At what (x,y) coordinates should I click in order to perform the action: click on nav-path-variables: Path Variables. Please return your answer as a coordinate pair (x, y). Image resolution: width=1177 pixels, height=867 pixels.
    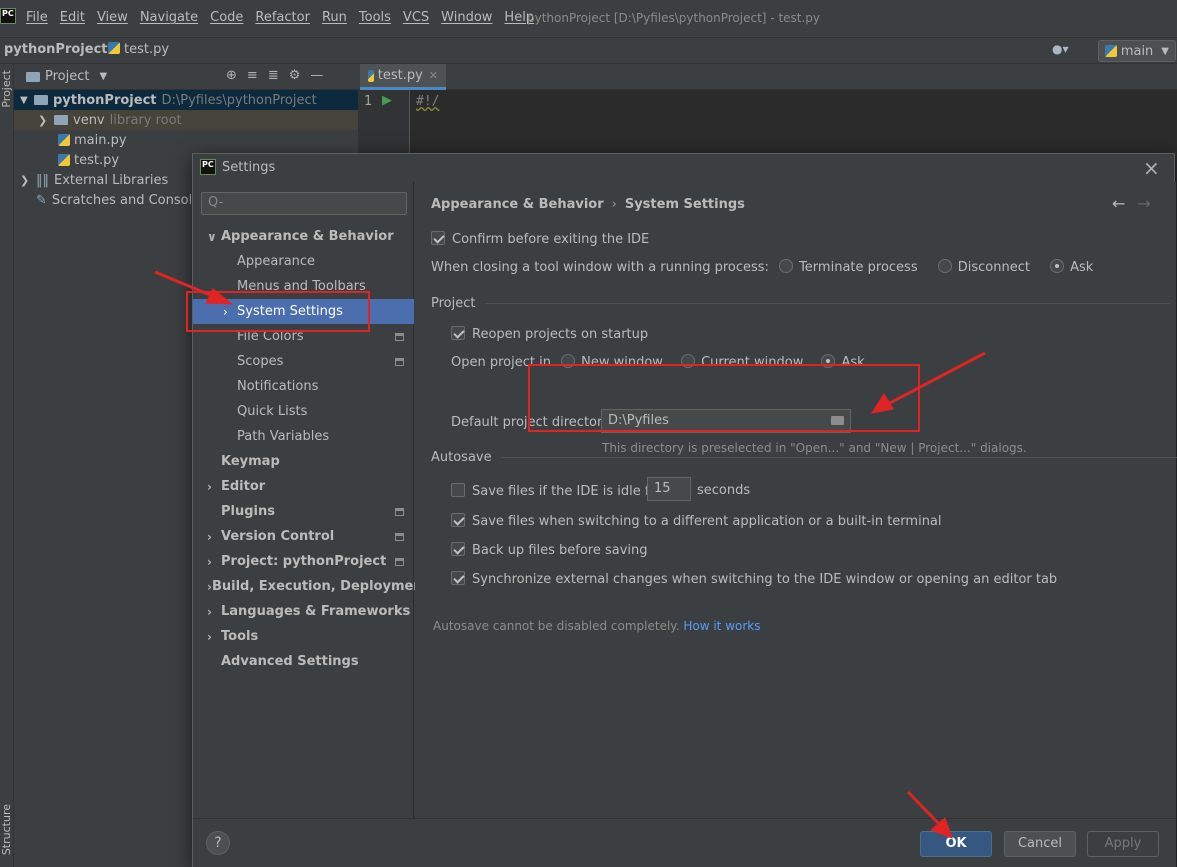
    Looking at the image, I should click on (303, 436).